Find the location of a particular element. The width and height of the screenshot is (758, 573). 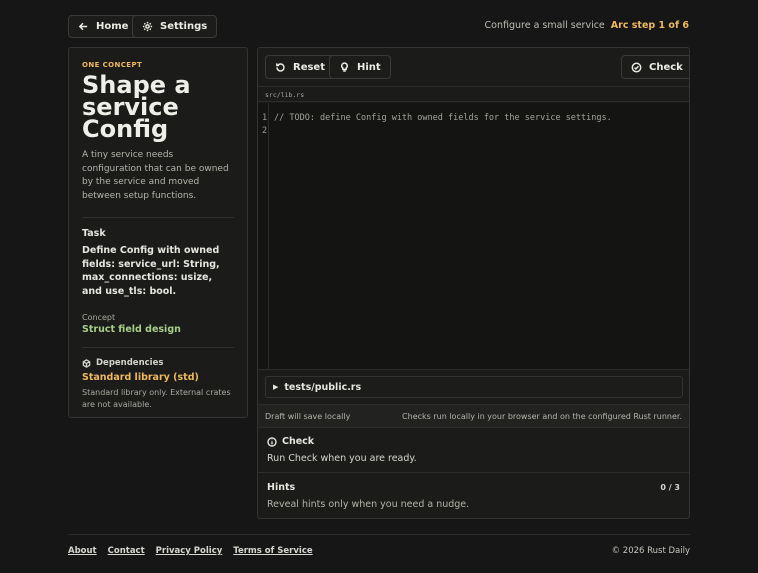

line-number: 2 is located at coordinates (265, 131).